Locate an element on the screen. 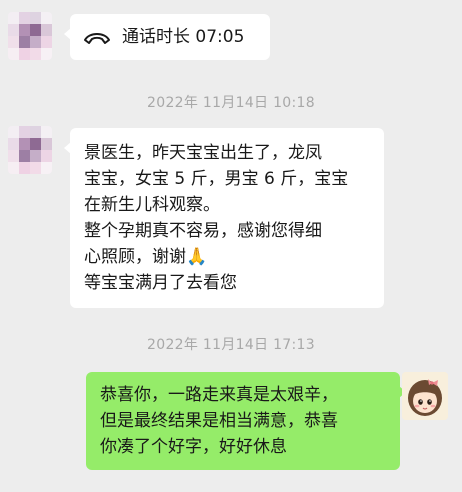 This screenshot has height=492, width=462. call-duration-bubble: 通话时长 07:05 is located at coordinates (167, 37).